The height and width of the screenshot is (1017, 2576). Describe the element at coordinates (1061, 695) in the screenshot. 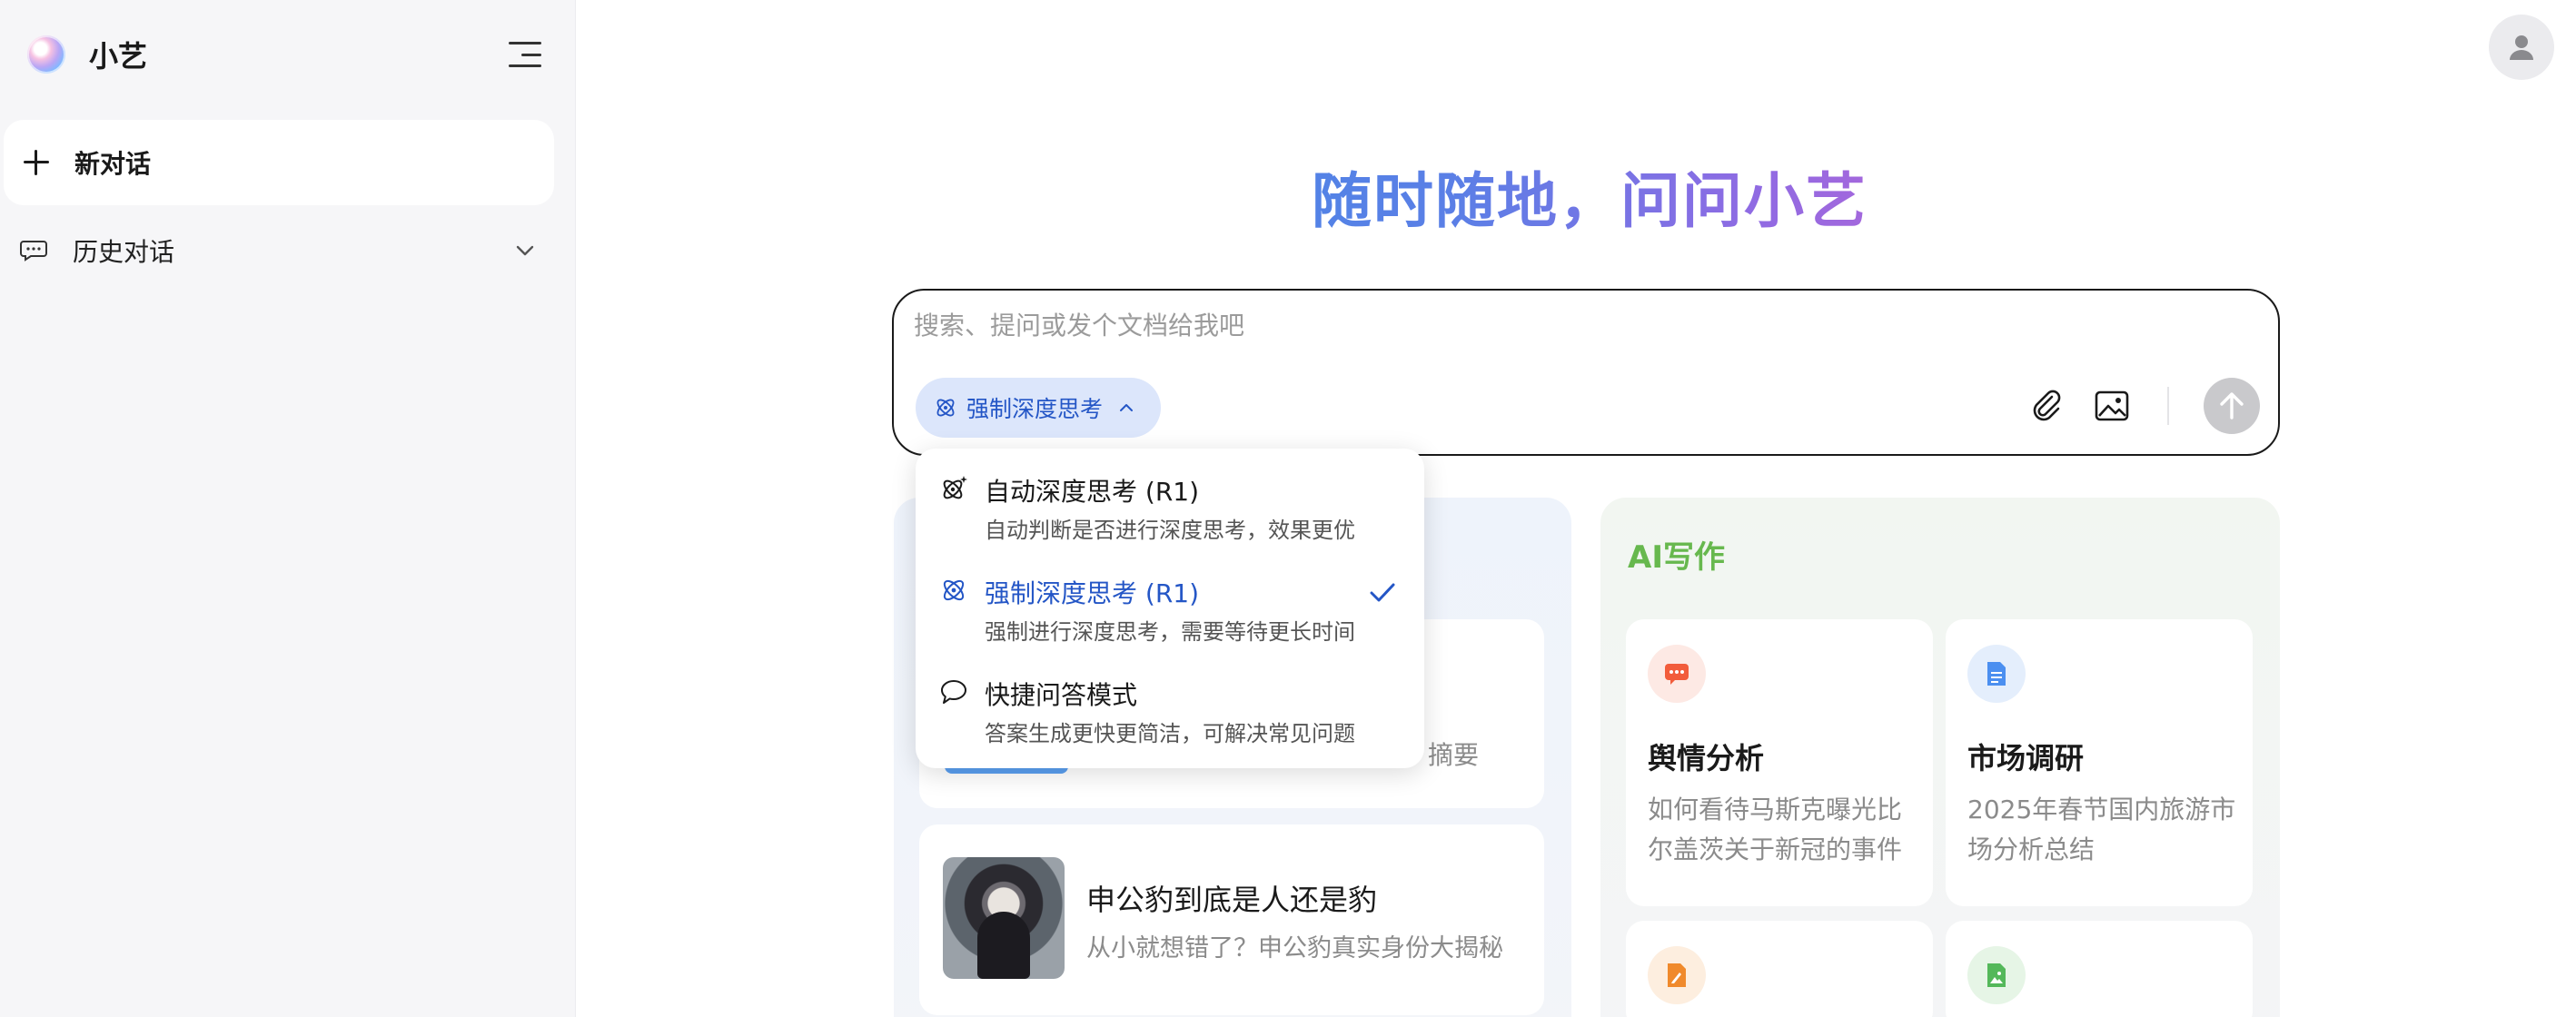

I see `option-title: 快捷问答模式` at that location.